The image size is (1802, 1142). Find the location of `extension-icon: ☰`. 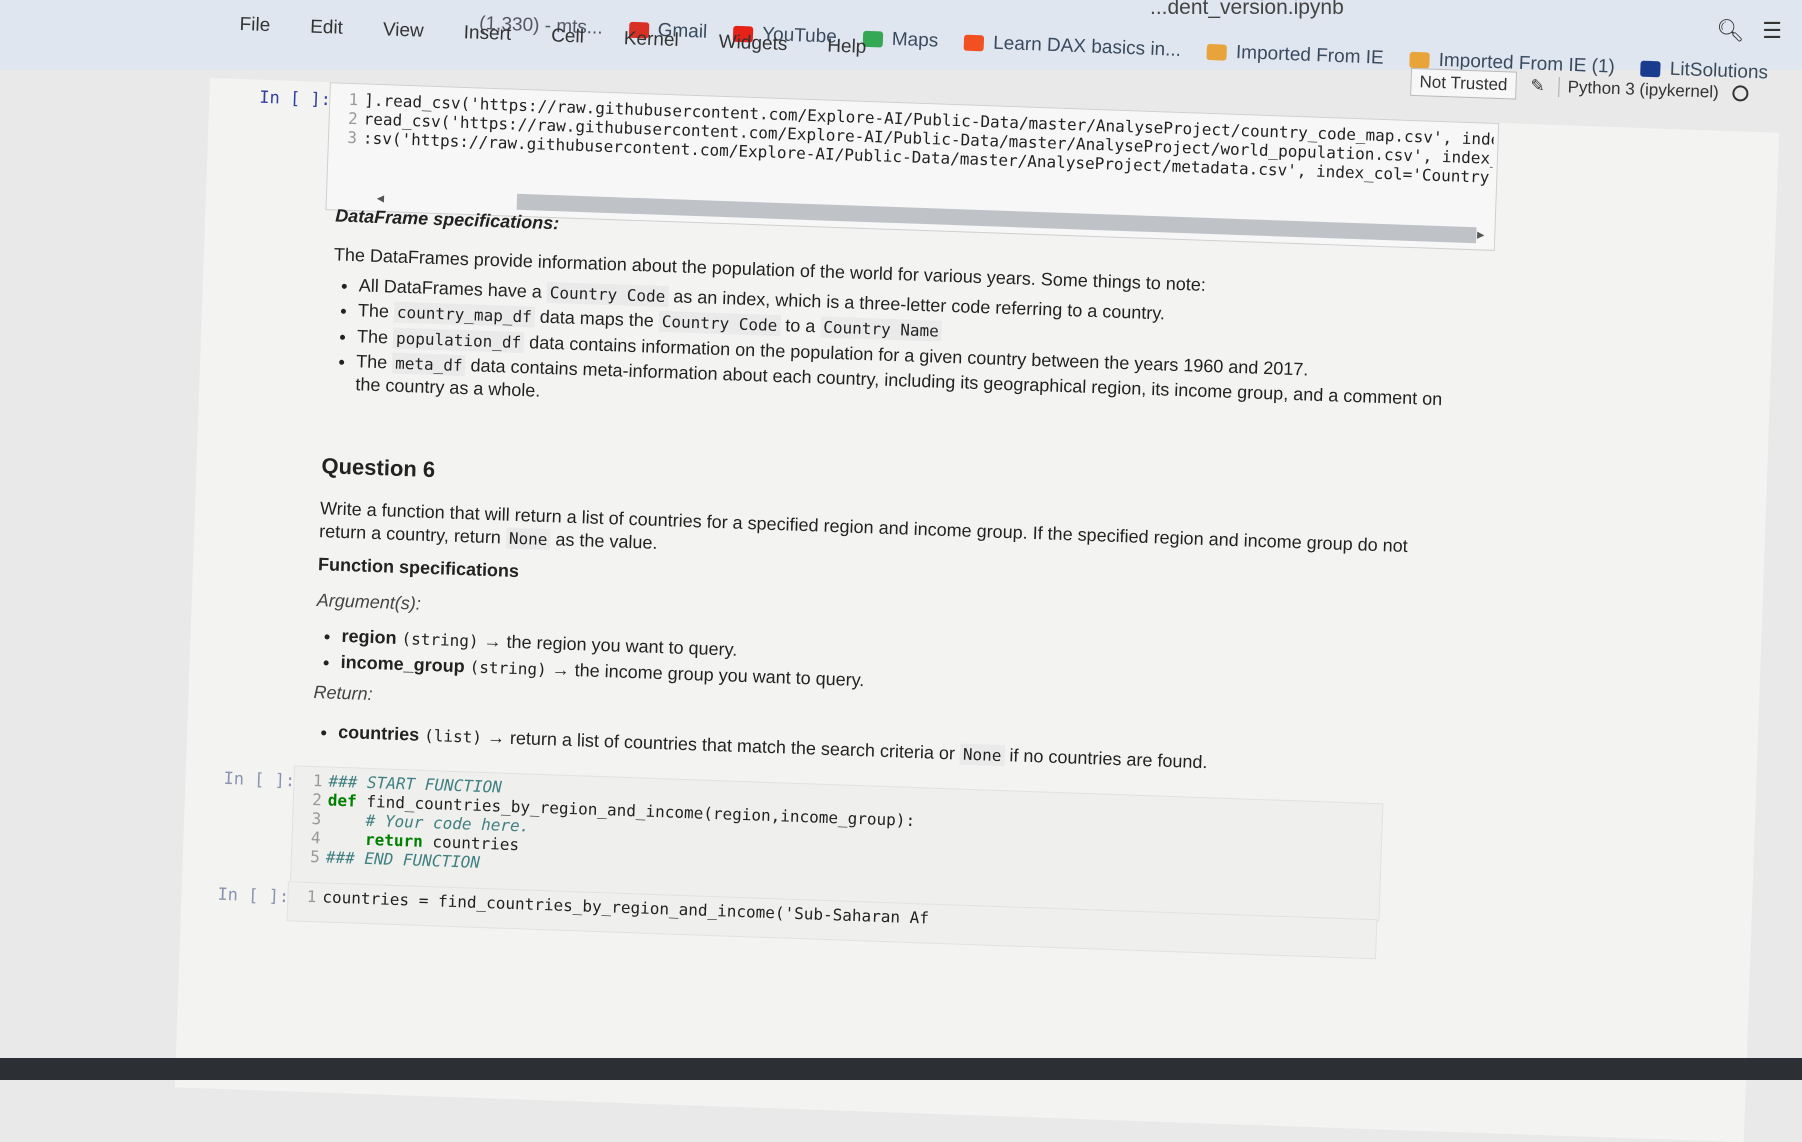

extension-icon: ☰ is located at coordinates (1772, 31).